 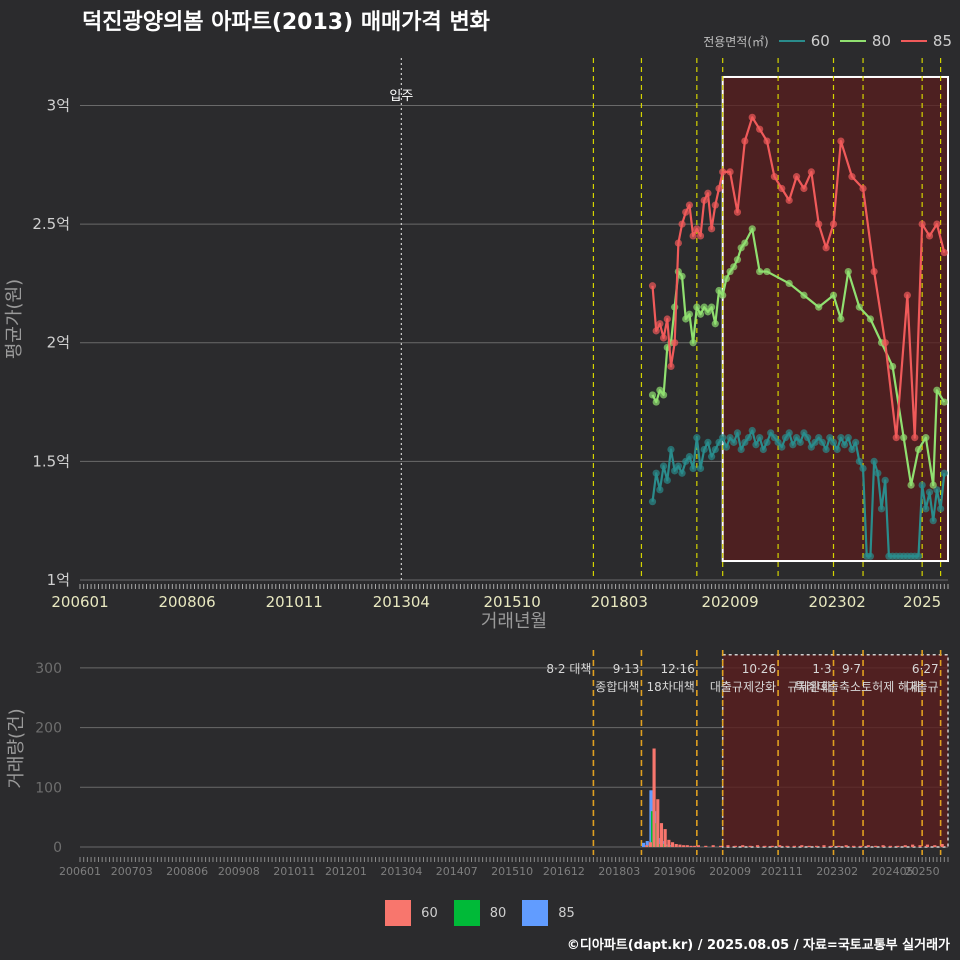 I want to click on y-tick-label: 2.5억, so click(x=51, y=224).